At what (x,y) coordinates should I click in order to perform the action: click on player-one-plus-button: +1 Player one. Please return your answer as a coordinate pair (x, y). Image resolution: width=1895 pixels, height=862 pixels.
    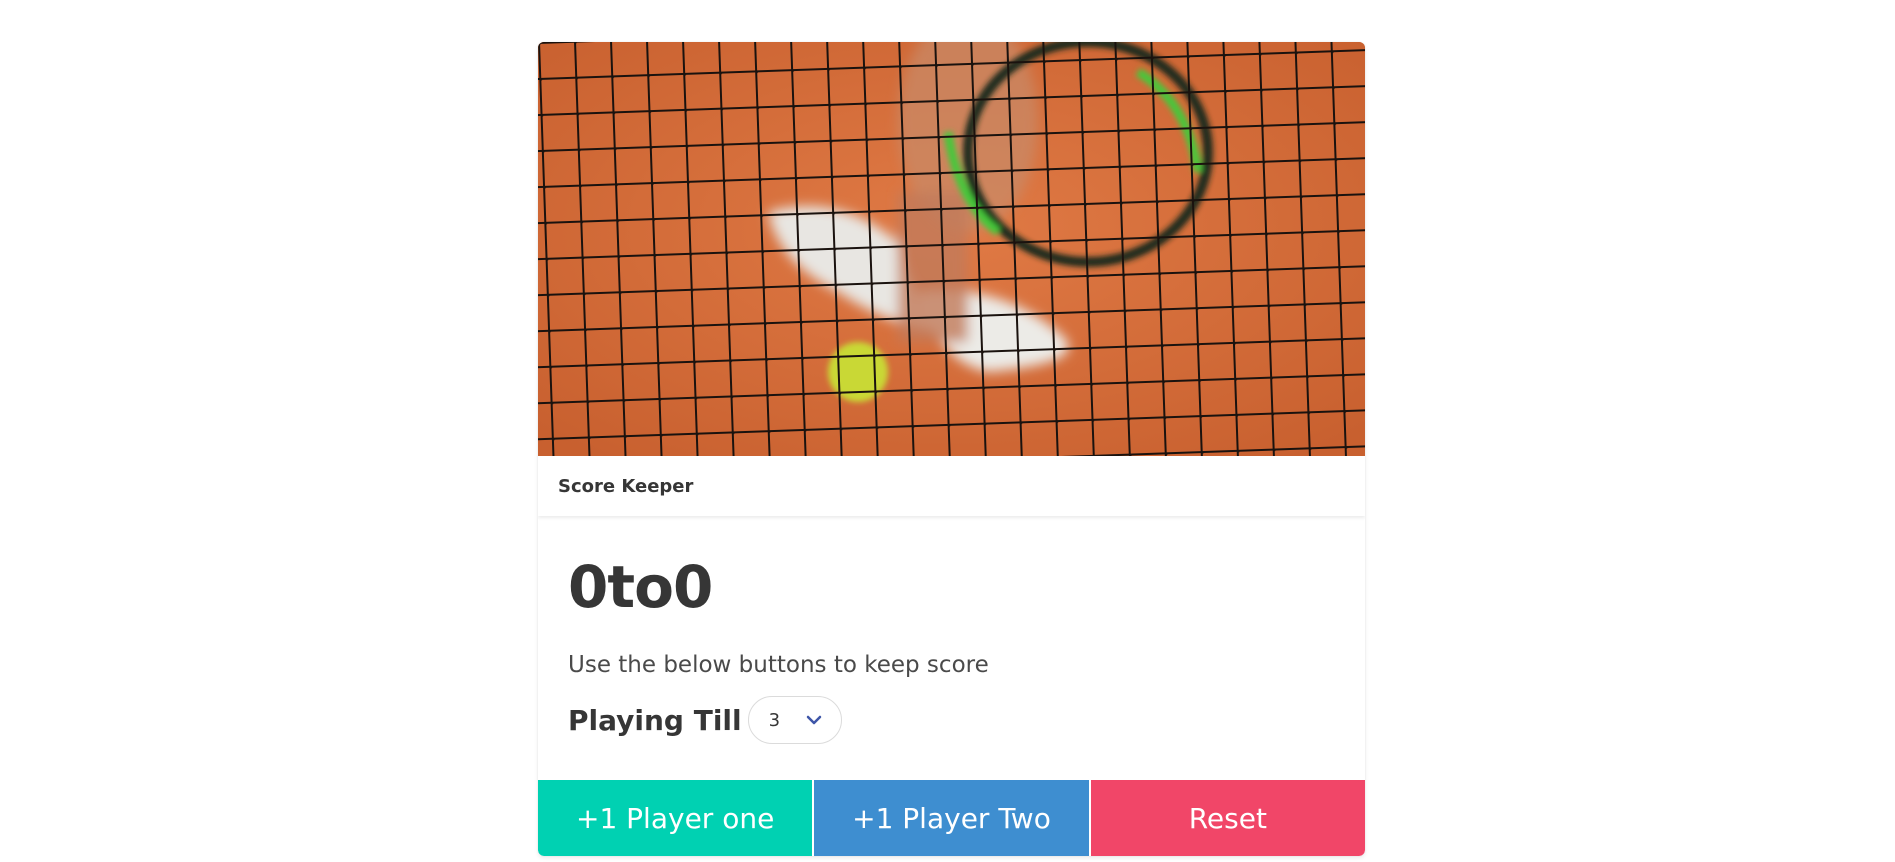
    Looking at the image, I should click on (675, 818).